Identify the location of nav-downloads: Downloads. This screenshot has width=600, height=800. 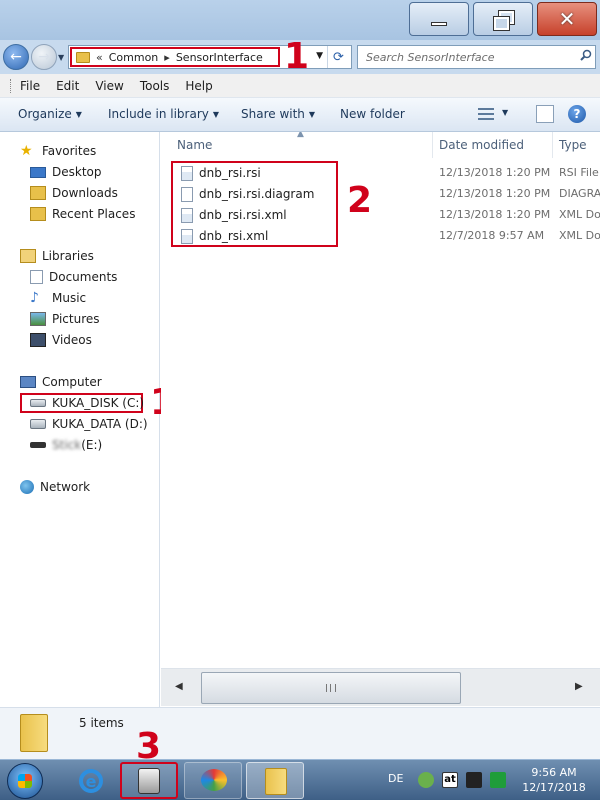
(74, 193).